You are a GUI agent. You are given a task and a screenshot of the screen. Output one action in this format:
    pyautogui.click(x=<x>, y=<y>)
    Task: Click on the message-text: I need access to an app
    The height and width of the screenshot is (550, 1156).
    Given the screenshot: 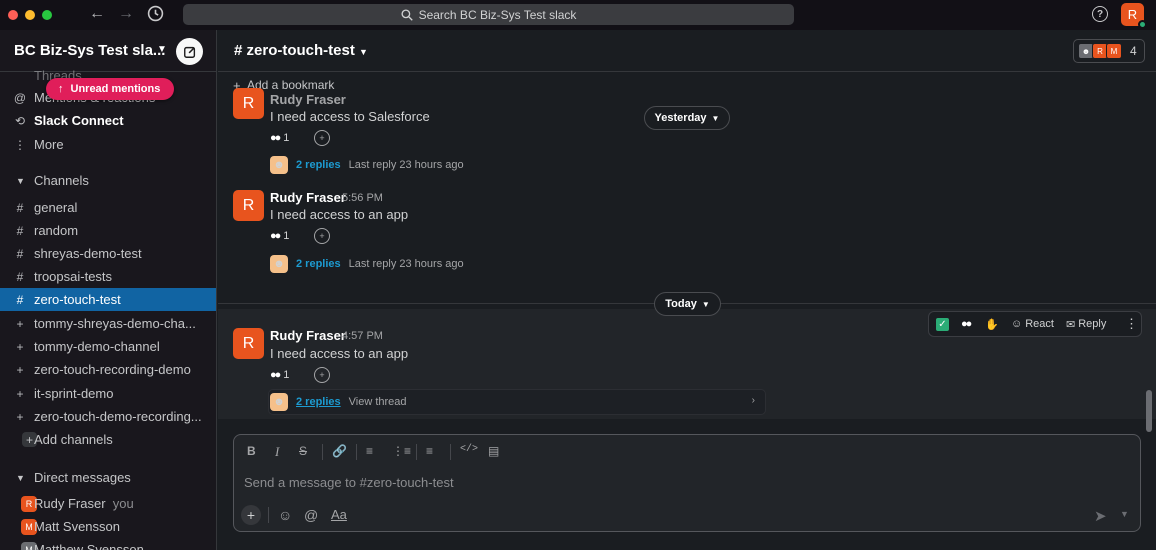 What is the action you would take?
    pyautogui.click(x=339, y=214)
    